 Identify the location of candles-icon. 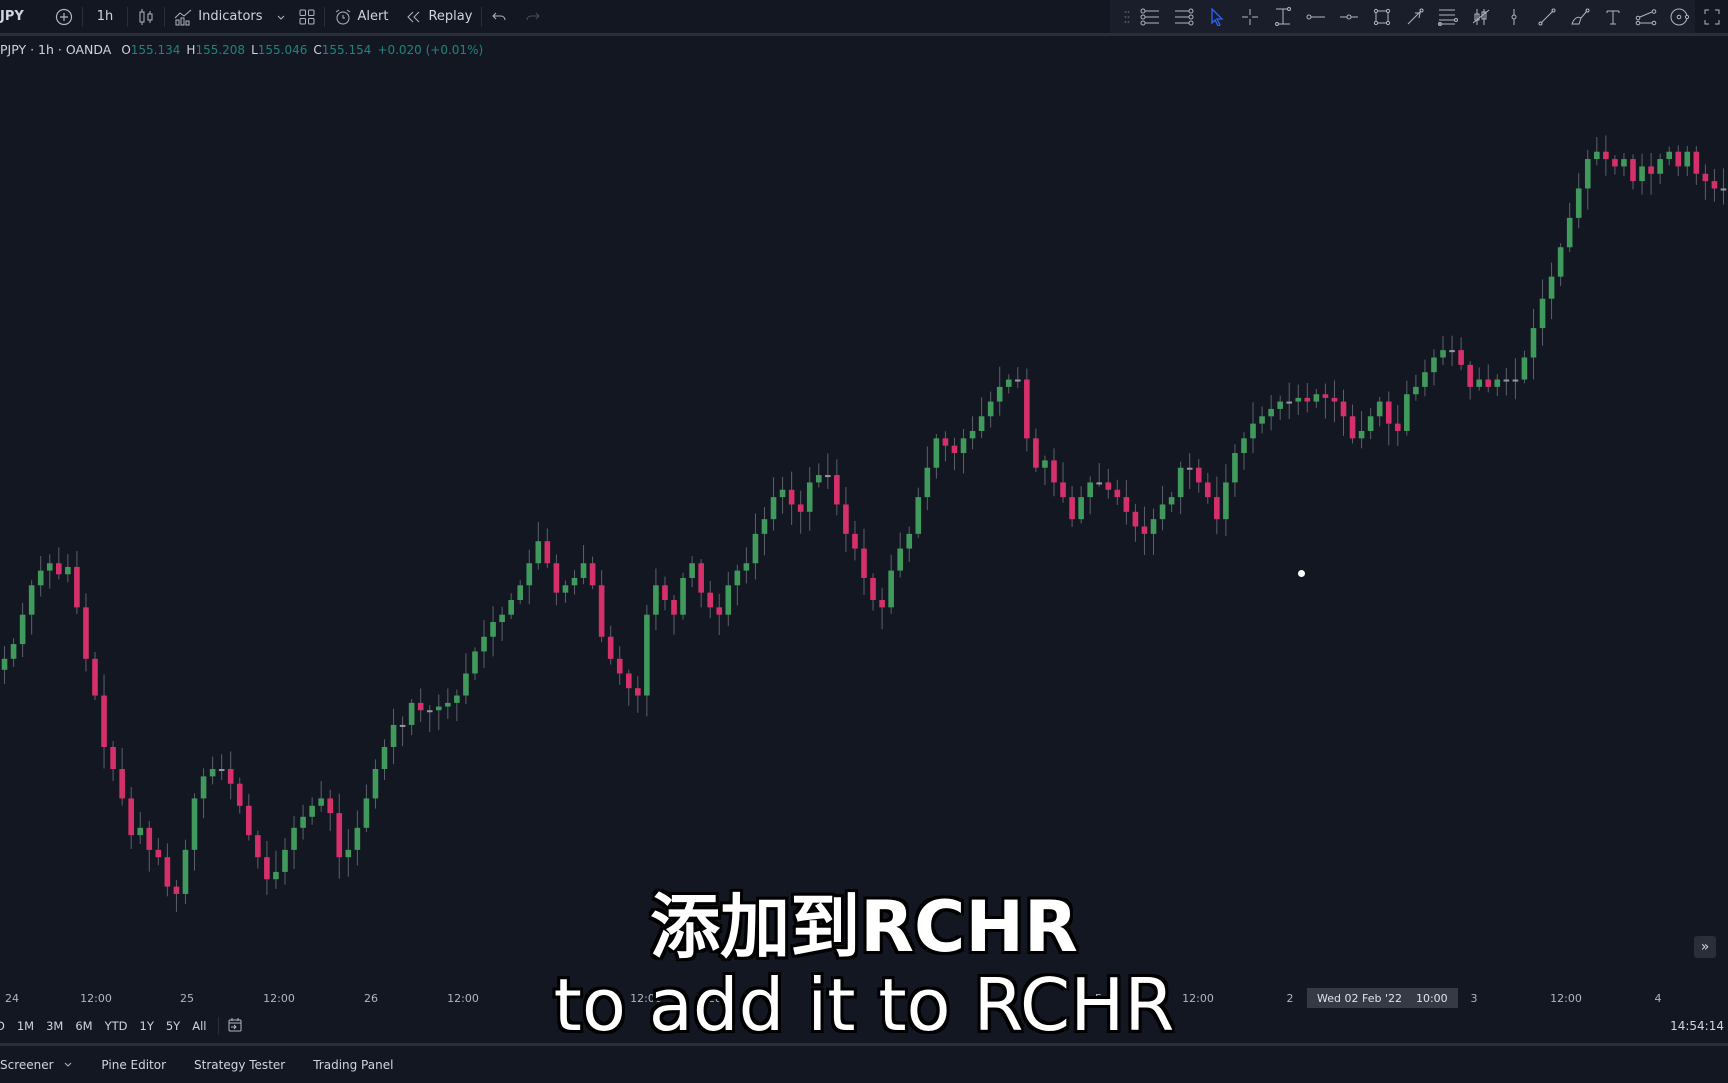
(146, 17).